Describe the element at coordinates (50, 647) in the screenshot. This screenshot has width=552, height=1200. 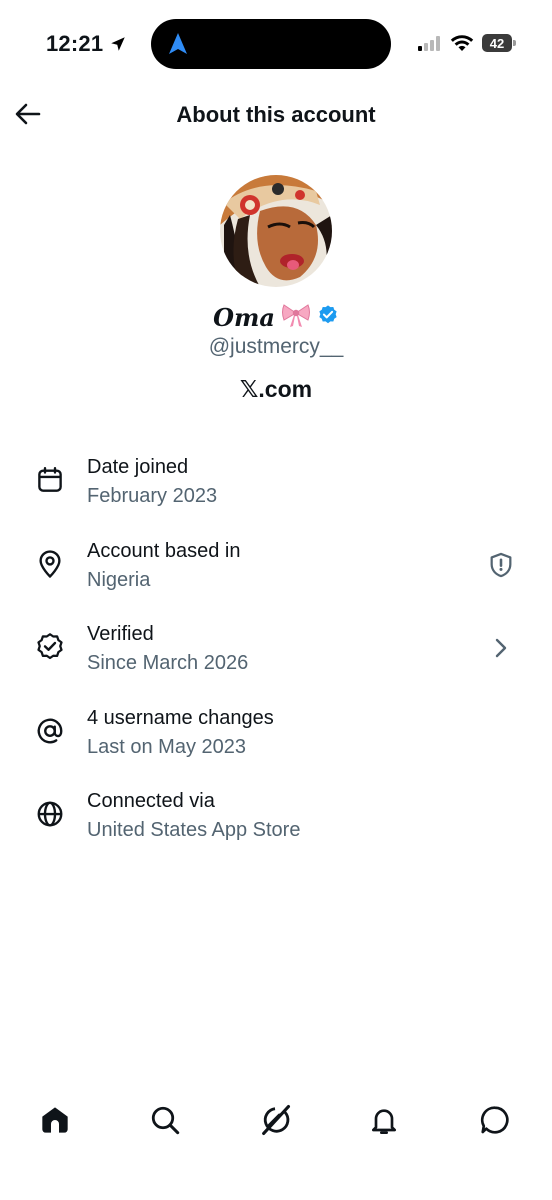
I see `verified-check-icon` at that location.